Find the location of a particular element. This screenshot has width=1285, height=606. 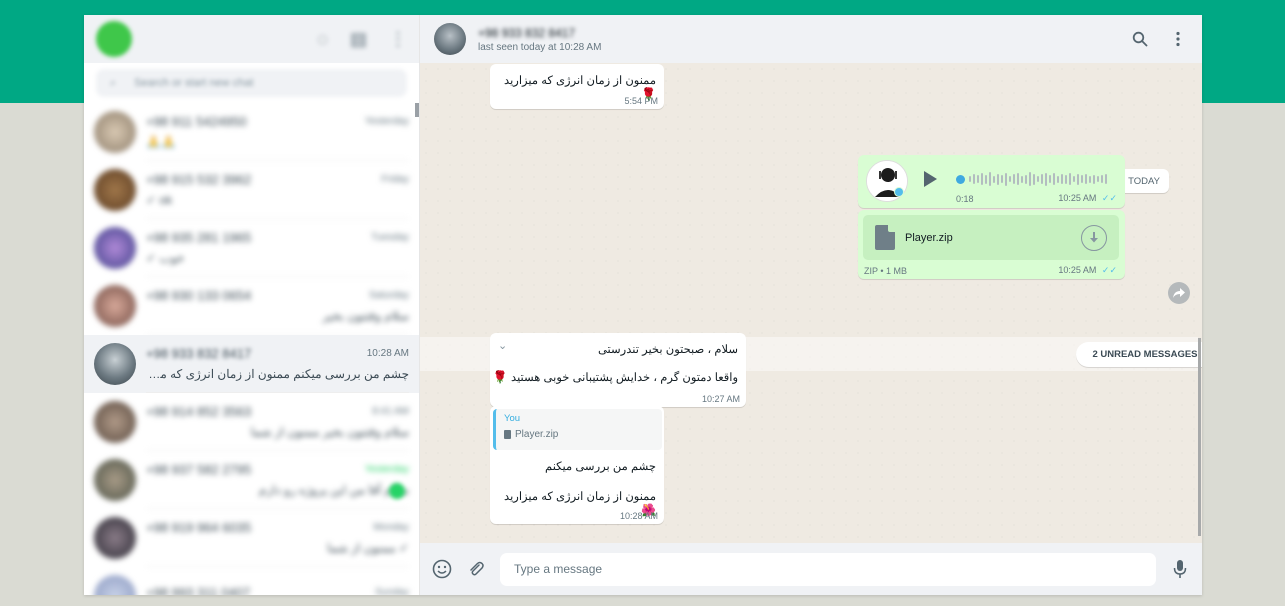

message-menu-chevron-icon: ⌄ is located at coordinates (502, 345).